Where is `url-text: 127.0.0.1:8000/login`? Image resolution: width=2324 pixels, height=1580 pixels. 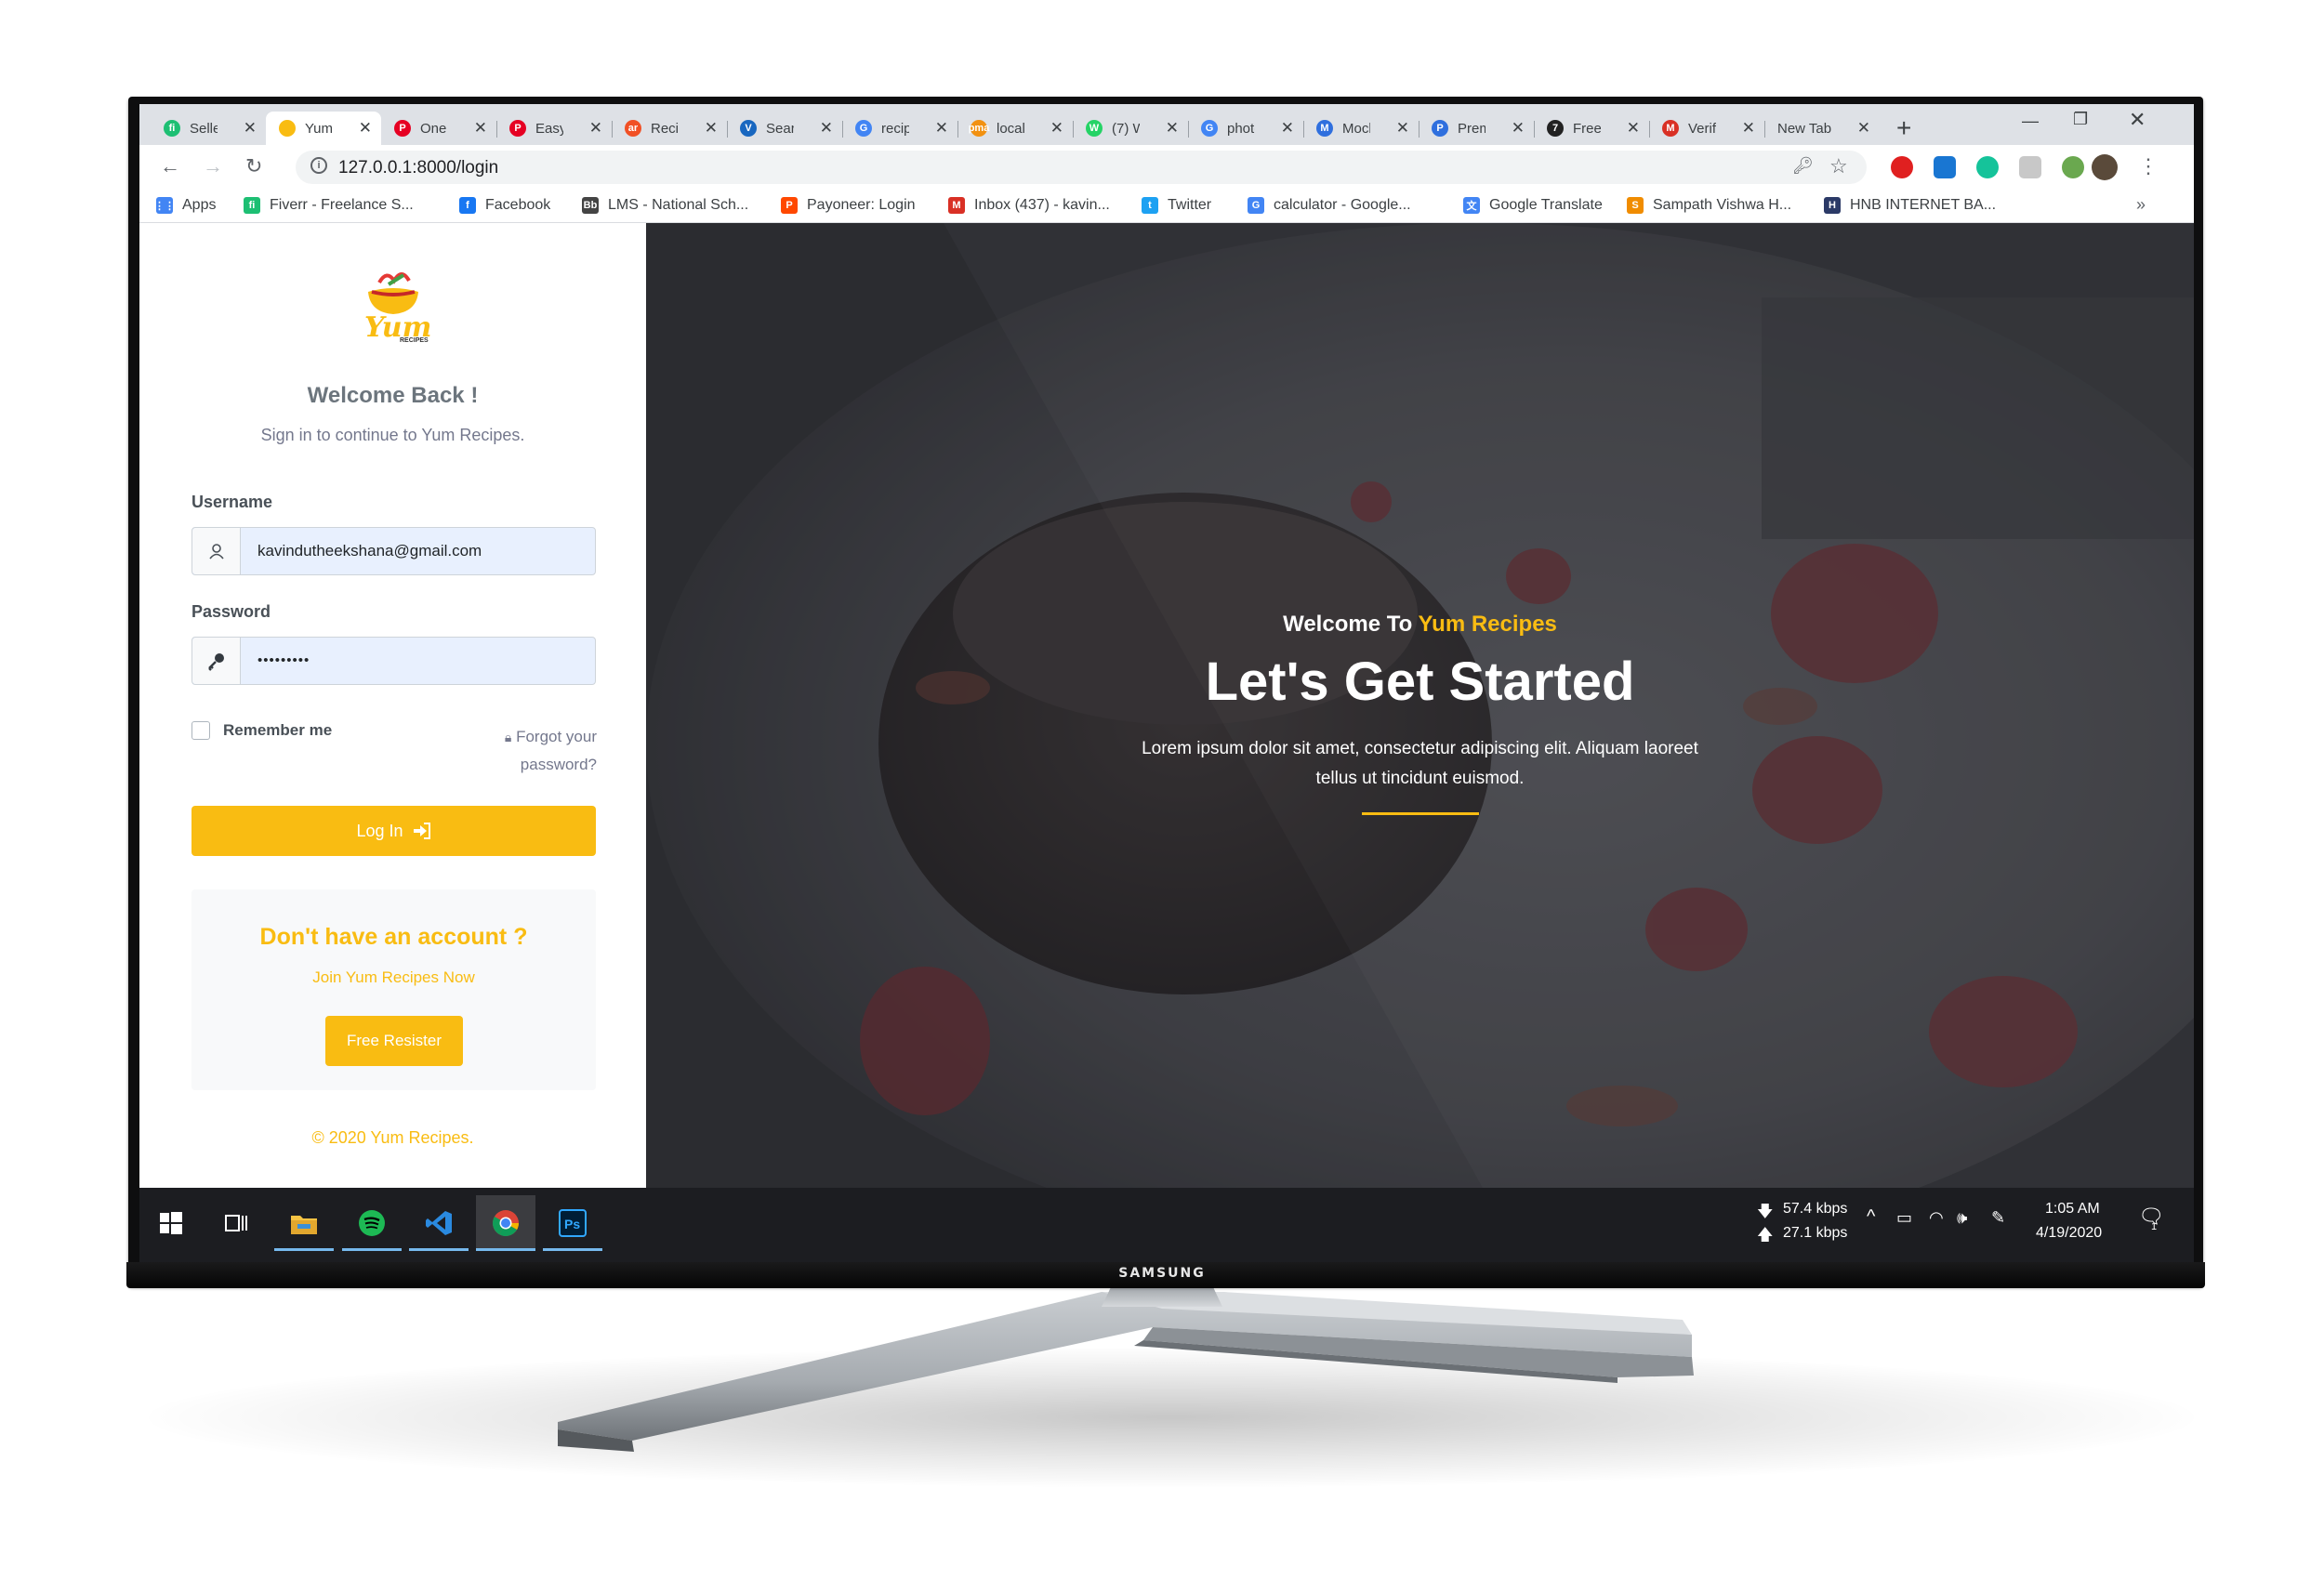 url-text: 127.0.0.1:8000/login is located at coordinates (418, 168).